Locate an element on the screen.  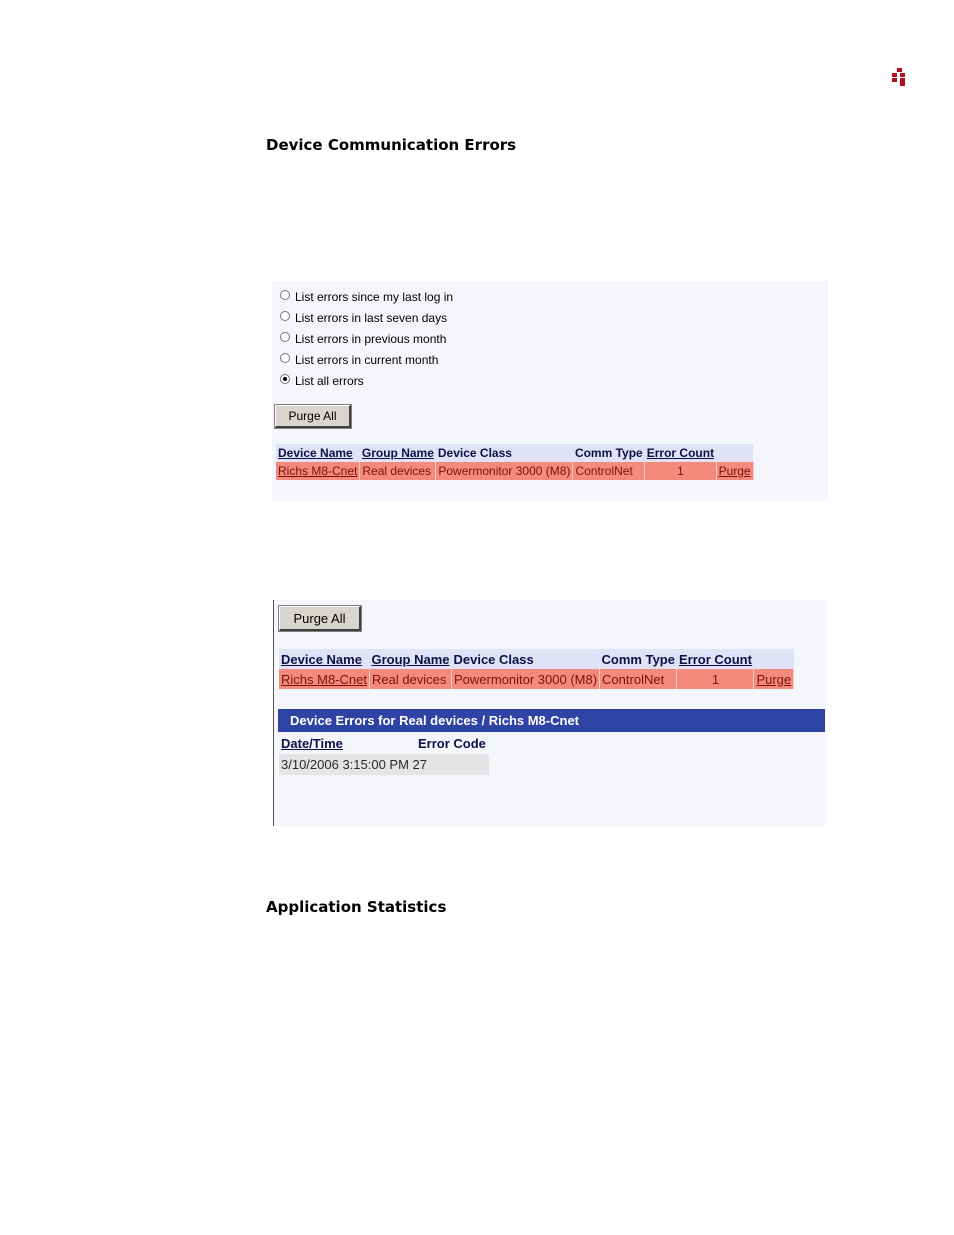
radio-since-last-login: List errors since my last log in is located at coordinates (366, 297).